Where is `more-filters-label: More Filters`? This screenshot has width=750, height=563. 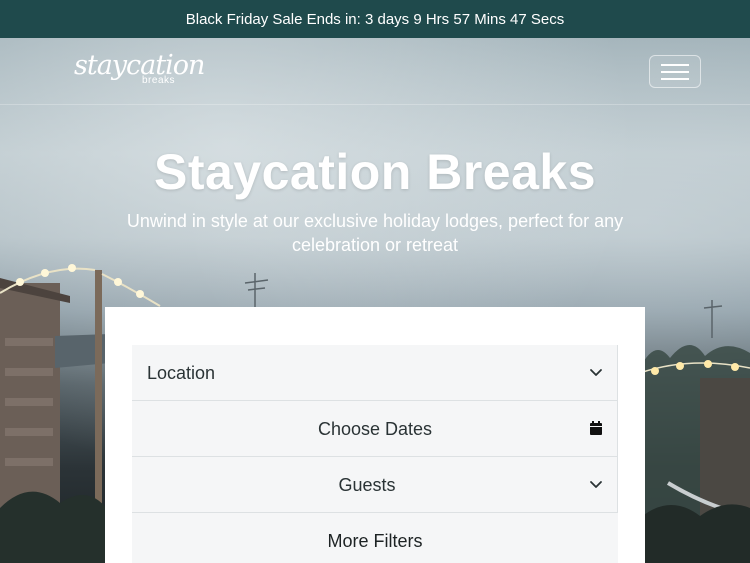
more-filters-label: More Filters is located at coordinates (375, 541).